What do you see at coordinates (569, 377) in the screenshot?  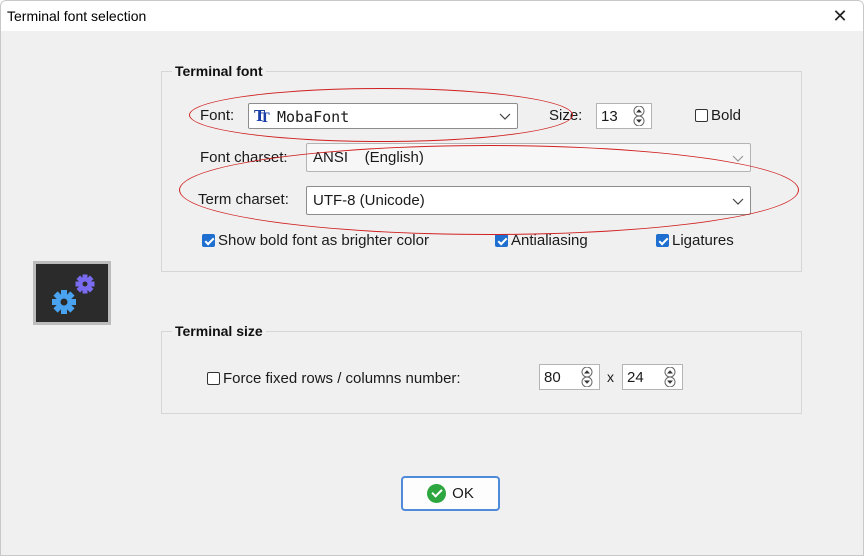 I see `columns-spinner: 80` at bounding box center [569, 377].